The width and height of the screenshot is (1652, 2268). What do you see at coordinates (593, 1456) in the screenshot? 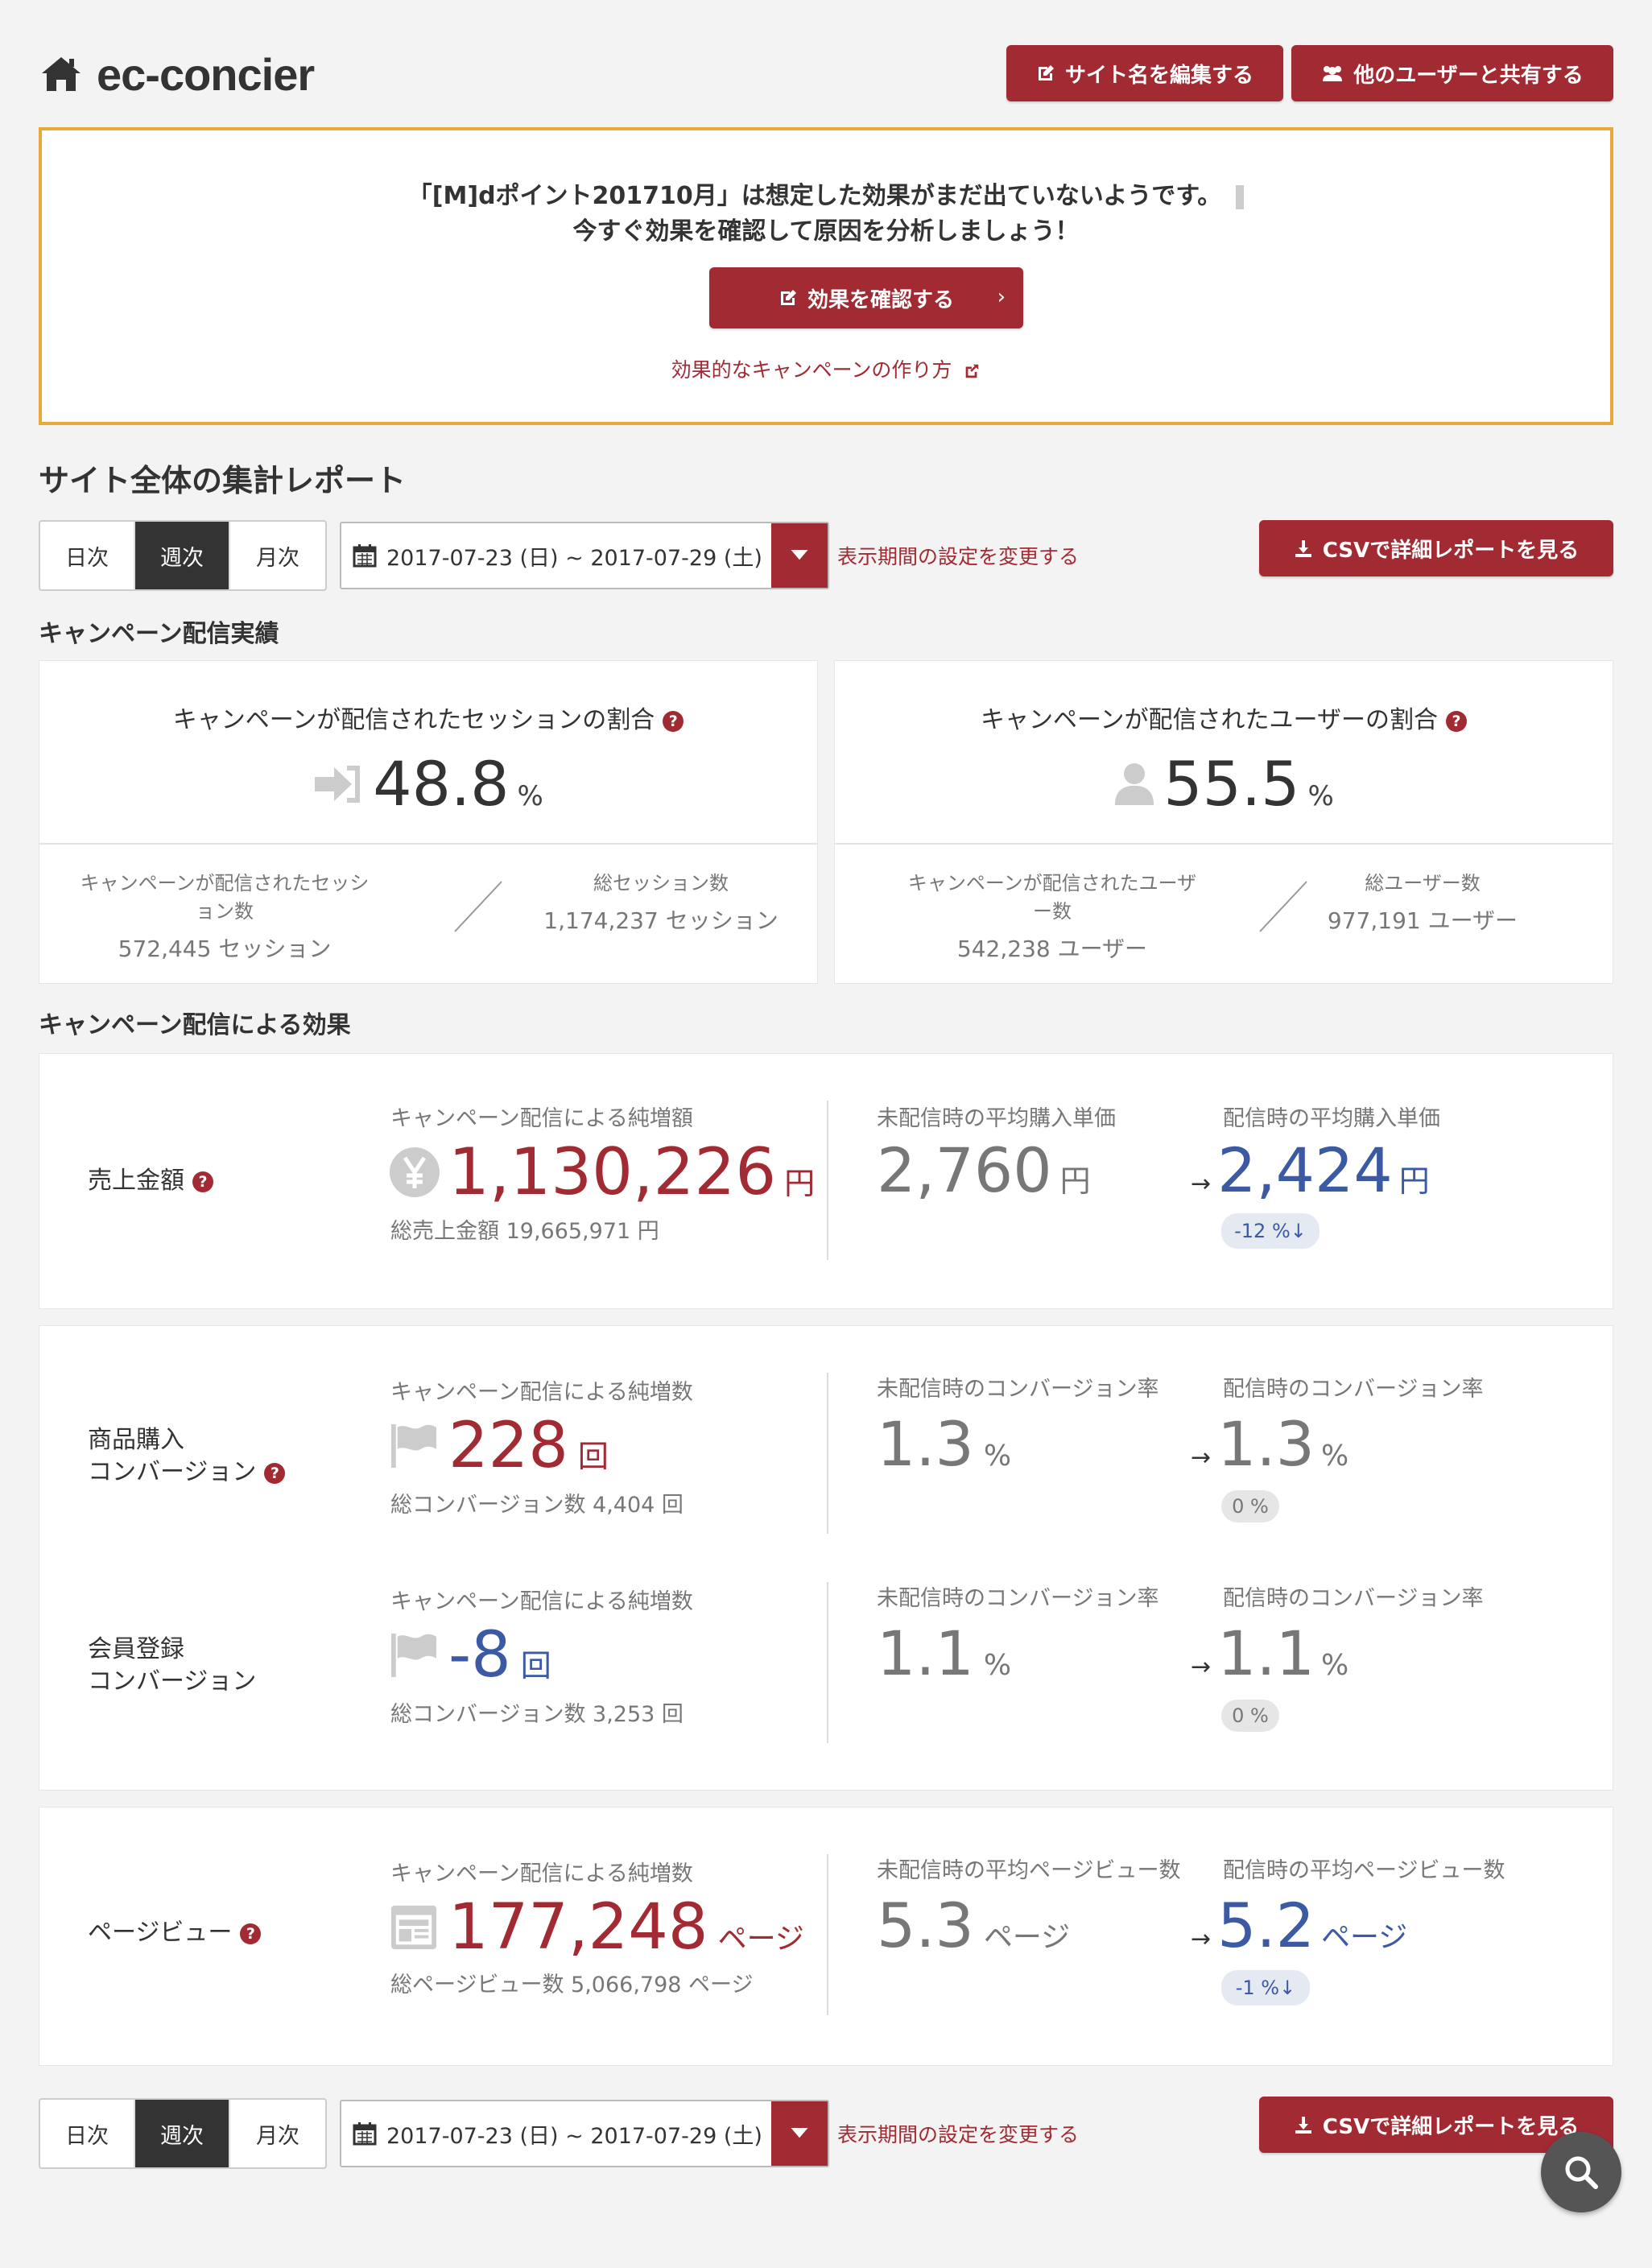
I see `purchase-increase-unit: 回` at bounding box center [593, 1456].